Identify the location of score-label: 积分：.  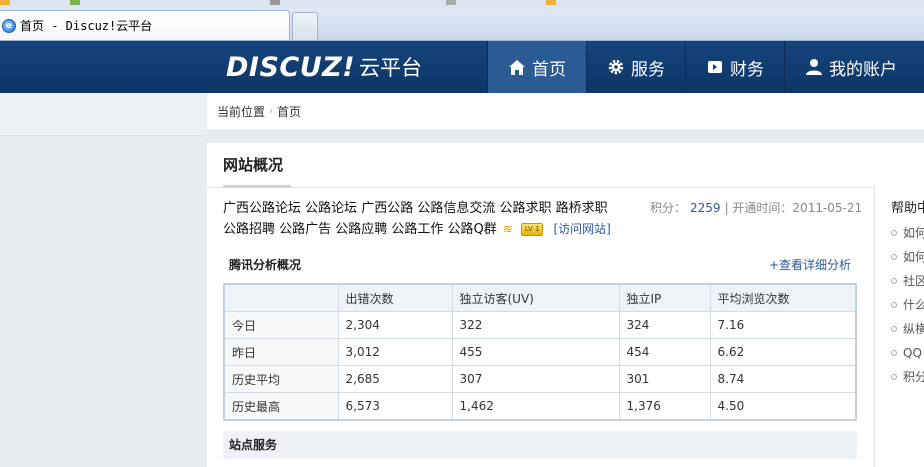
(668, 208).